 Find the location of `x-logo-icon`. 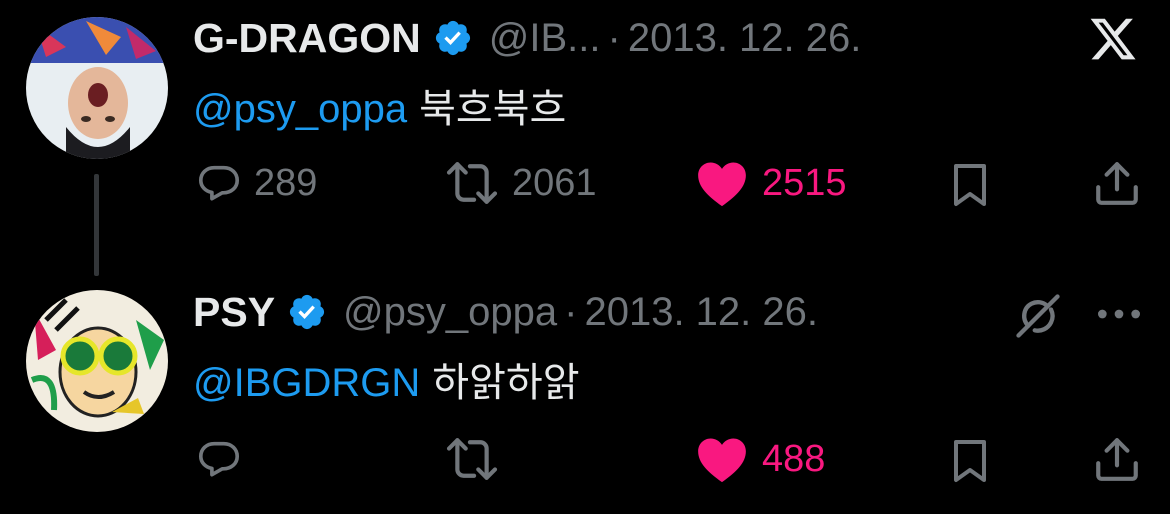

x-logo-icon is located at coordinates (1113, 39).